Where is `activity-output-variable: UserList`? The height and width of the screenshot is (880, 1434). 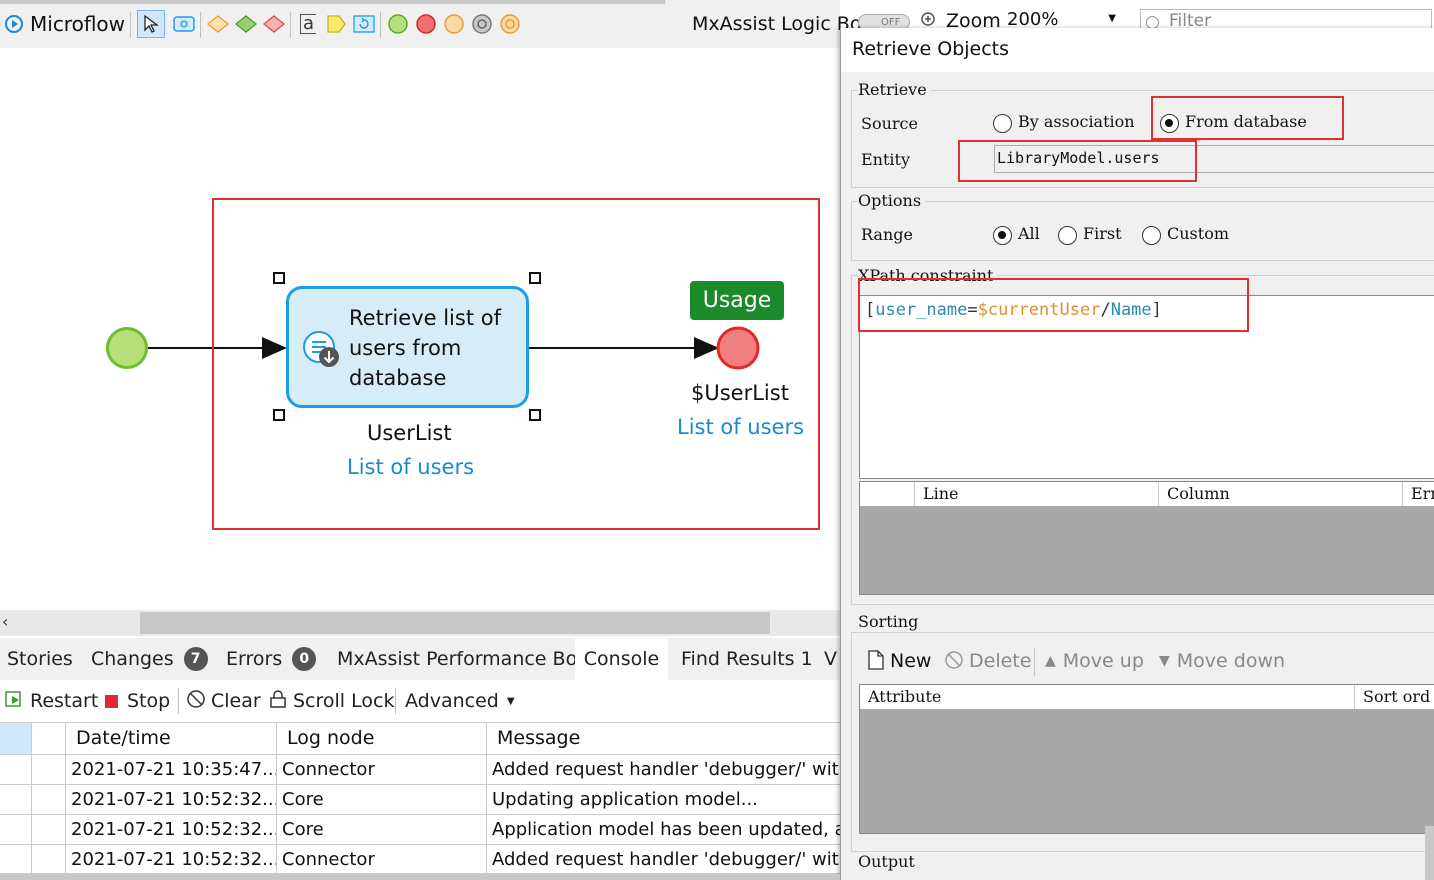 activity-output-variable: UserList is located at coordinates (409, 433).